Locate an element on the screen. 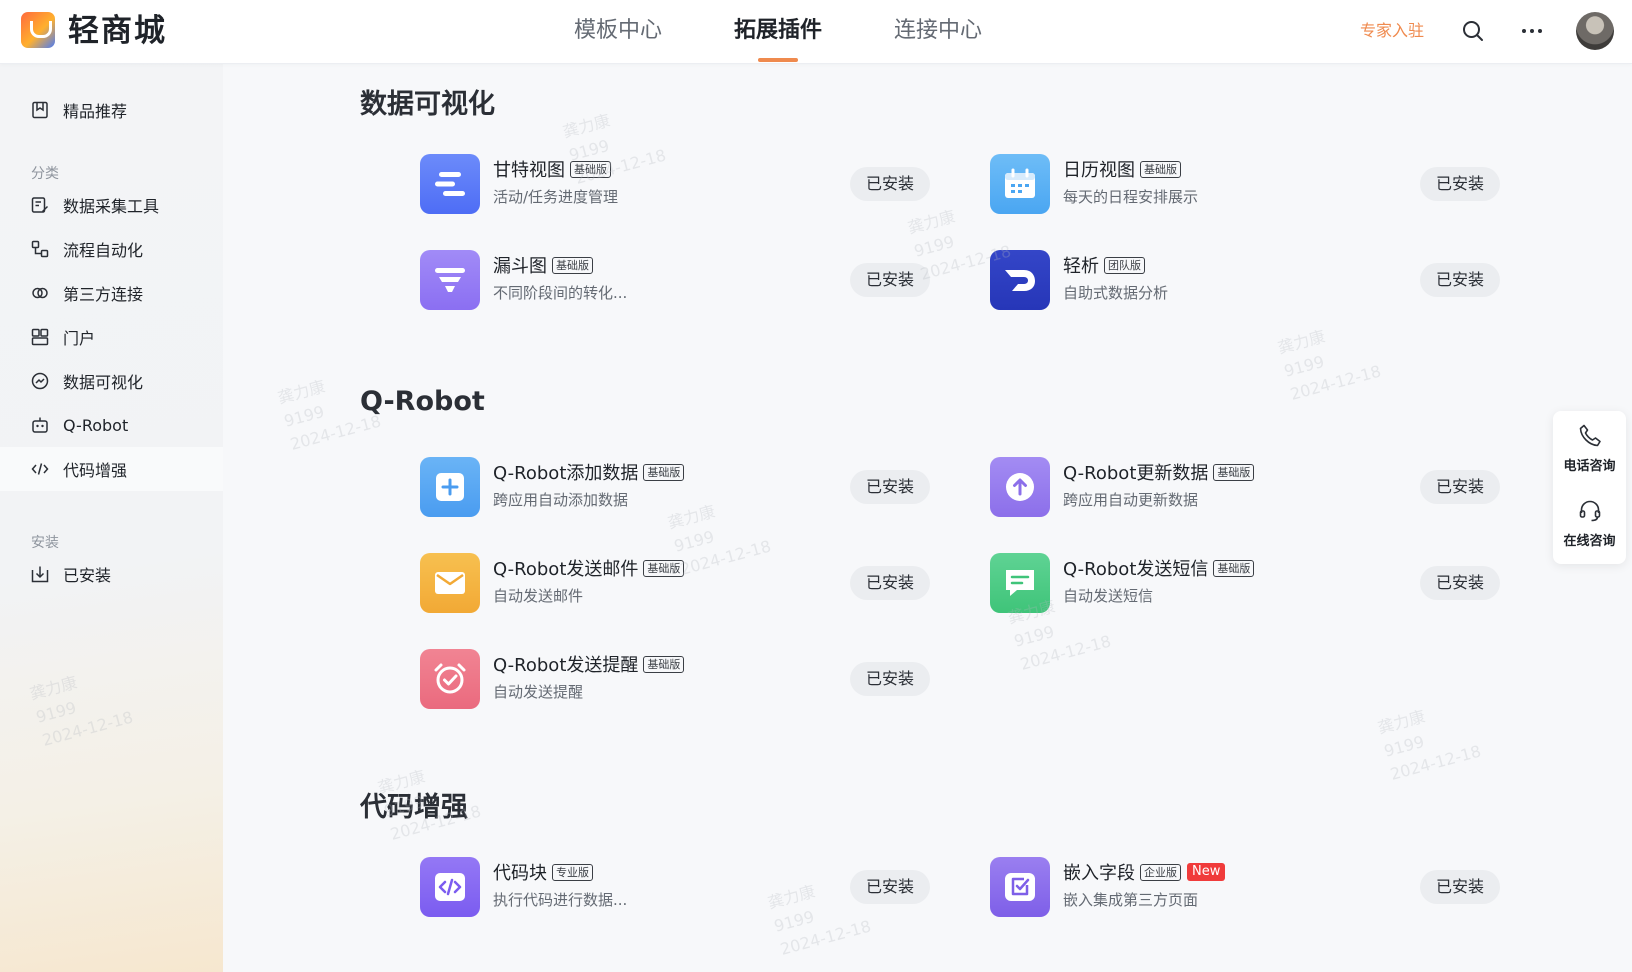 Image resolution: width=1632 pixels, height=972 pixels. phone-icon is located at coordinates (1589, 436).